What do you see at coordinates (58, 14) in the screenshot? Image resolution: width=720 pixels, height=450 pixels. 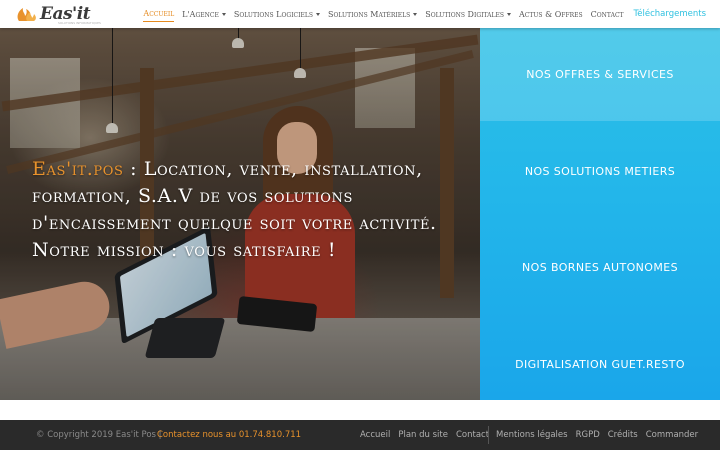 I see `site-logo: Eas'it SOLUTIONS INFORMATIQUES` at bounding box center [58, 14].